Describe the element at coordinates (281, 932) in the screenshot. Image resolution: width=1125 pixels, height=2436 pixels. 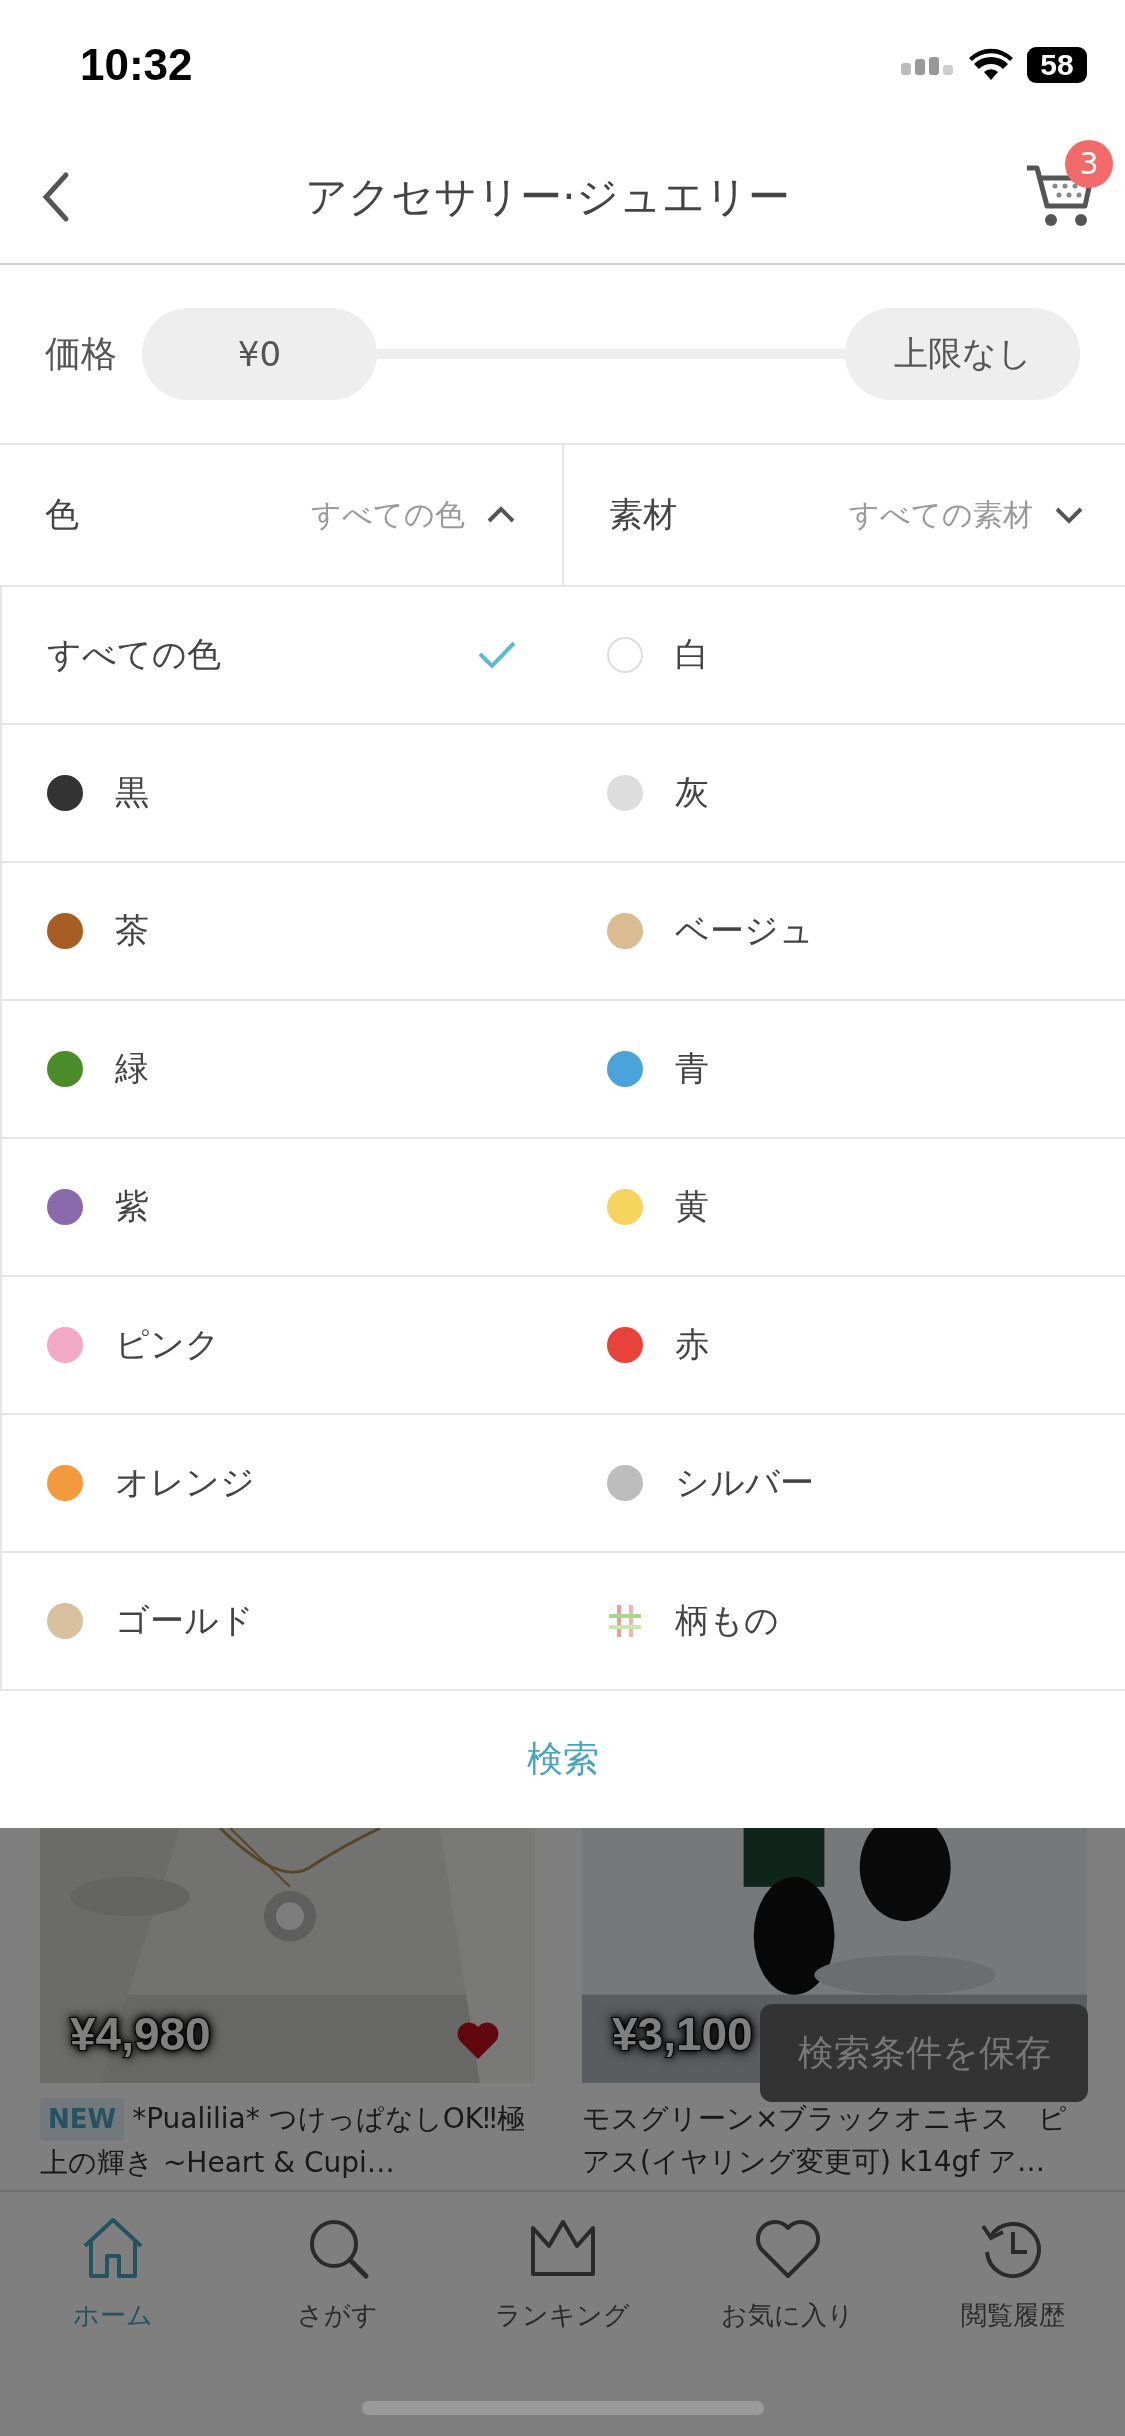
I see `color-option: 茶` at that location.